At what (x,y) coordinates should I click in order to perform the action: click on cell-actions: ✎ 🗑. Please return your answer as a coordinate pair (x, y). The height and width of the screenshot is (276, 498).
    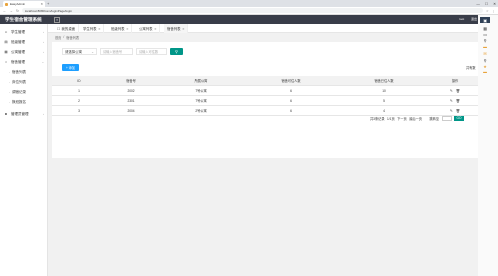
    Looking at the image, I should click on (455, 111).